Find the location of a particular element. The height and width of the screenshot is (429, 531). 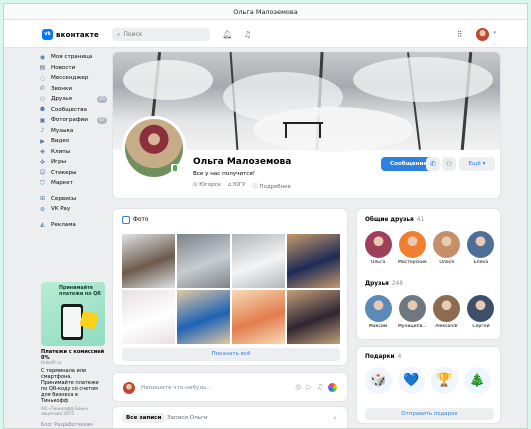

friends-title: Друзья 248 is located at coordinates (384, 284).